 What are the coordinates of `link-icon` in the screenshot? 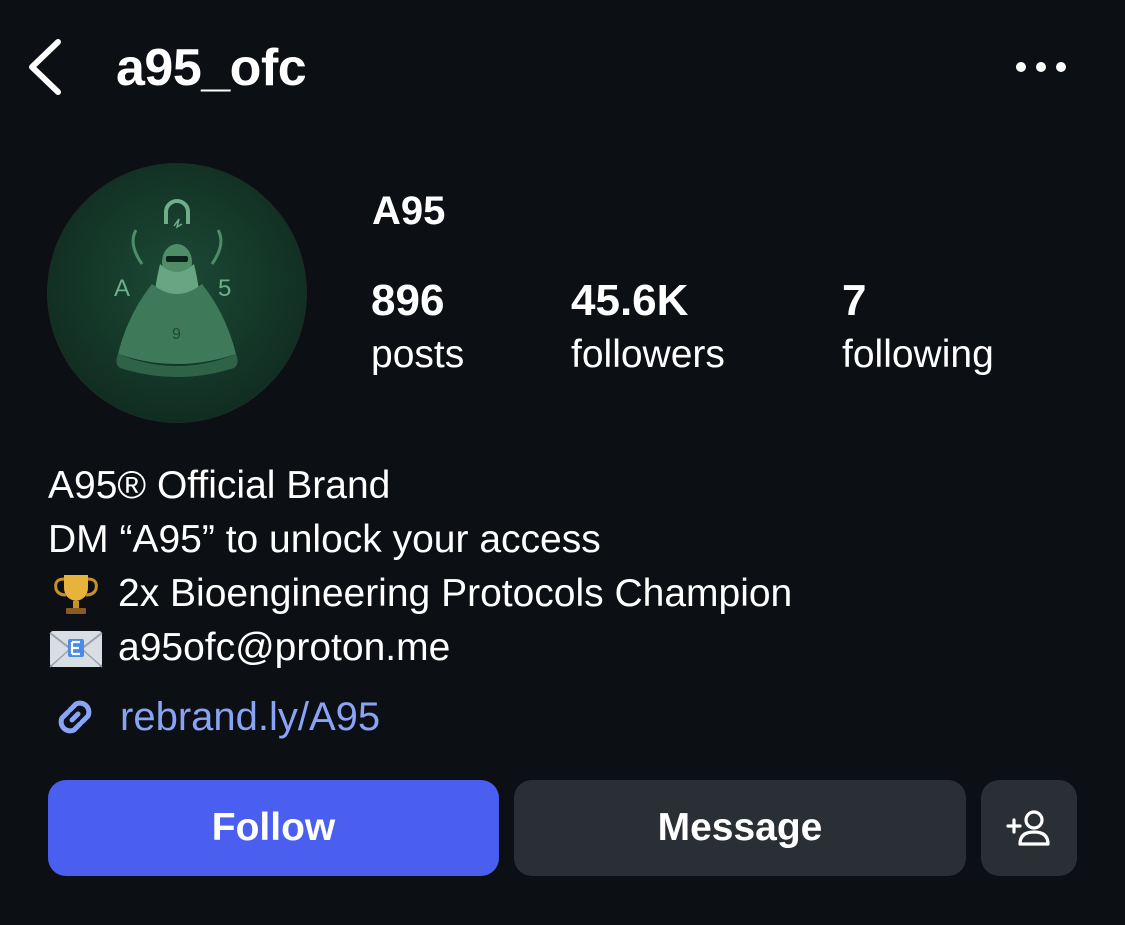 It's located at (75, 717).